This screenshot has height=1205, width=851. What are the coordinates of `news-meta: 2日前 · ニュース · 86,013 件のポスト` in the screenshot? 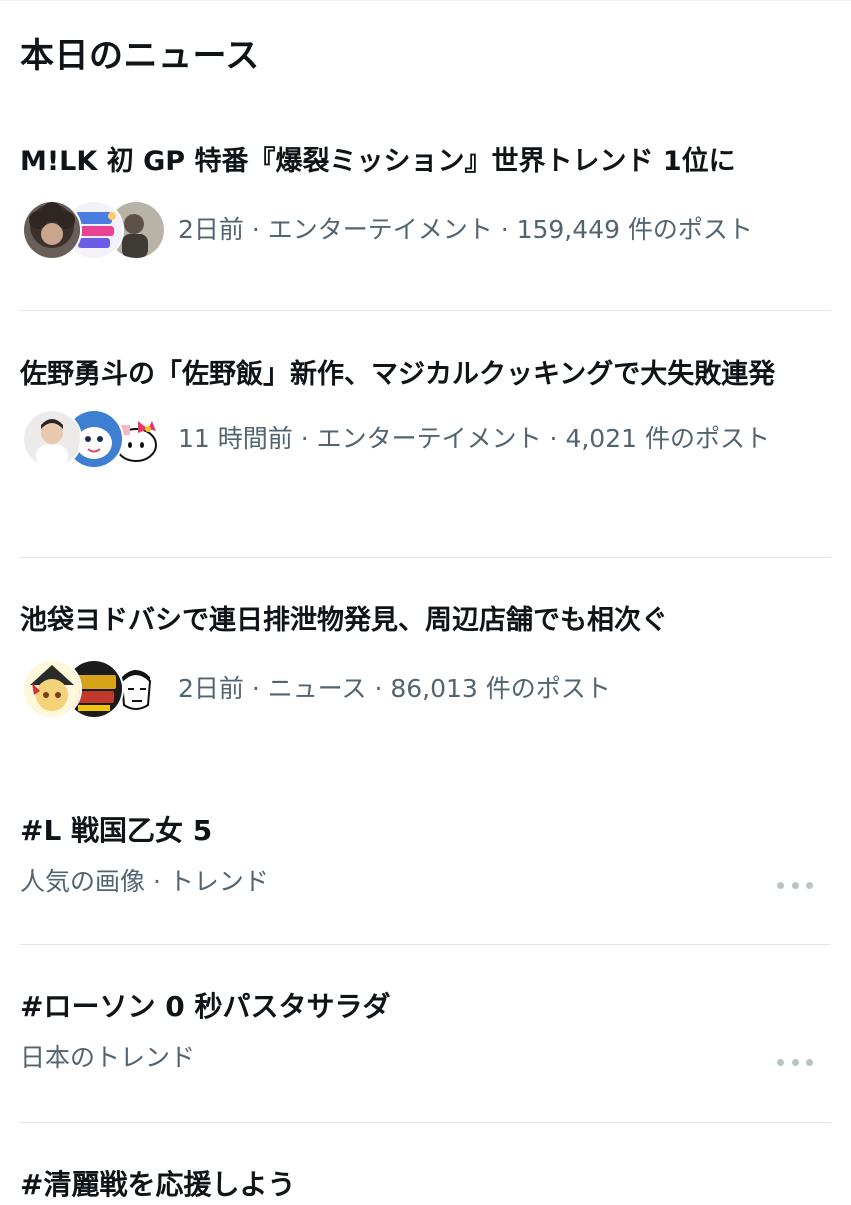 It's located at (425, 688).